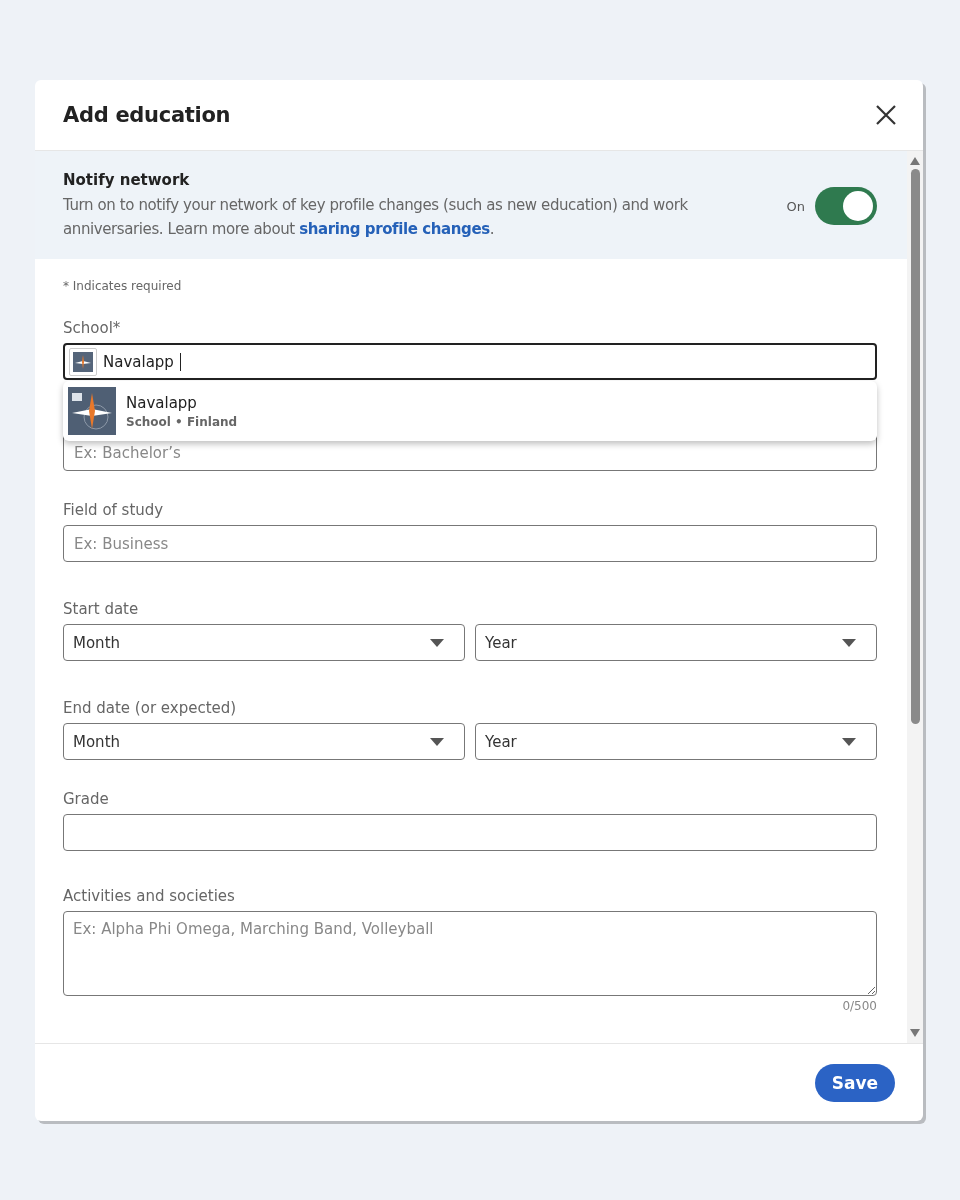 This screenshot has height=1200, width=960. I want to click on toggle-label: On, so click(795, 206).